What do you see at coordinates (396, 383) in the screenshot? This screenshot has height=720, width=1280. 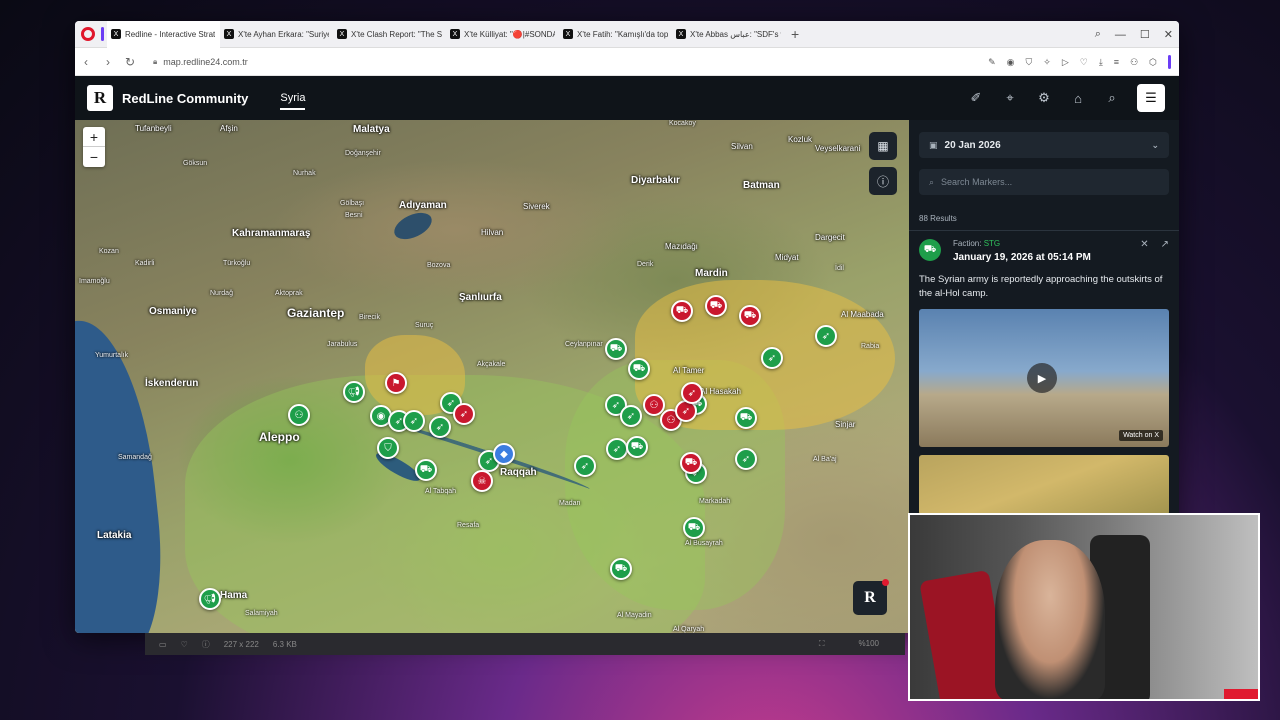 I see `map-marker-flag: ⚑` at bounding box center [396, 383].